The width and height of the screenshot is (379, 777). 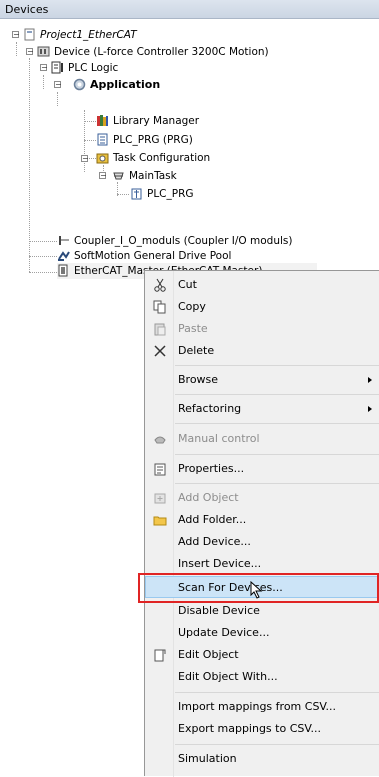 What do you see at coordinates (258, 588) in the screenshot?
I see `annotation-highlight-box` at bounding box center [258, 588].